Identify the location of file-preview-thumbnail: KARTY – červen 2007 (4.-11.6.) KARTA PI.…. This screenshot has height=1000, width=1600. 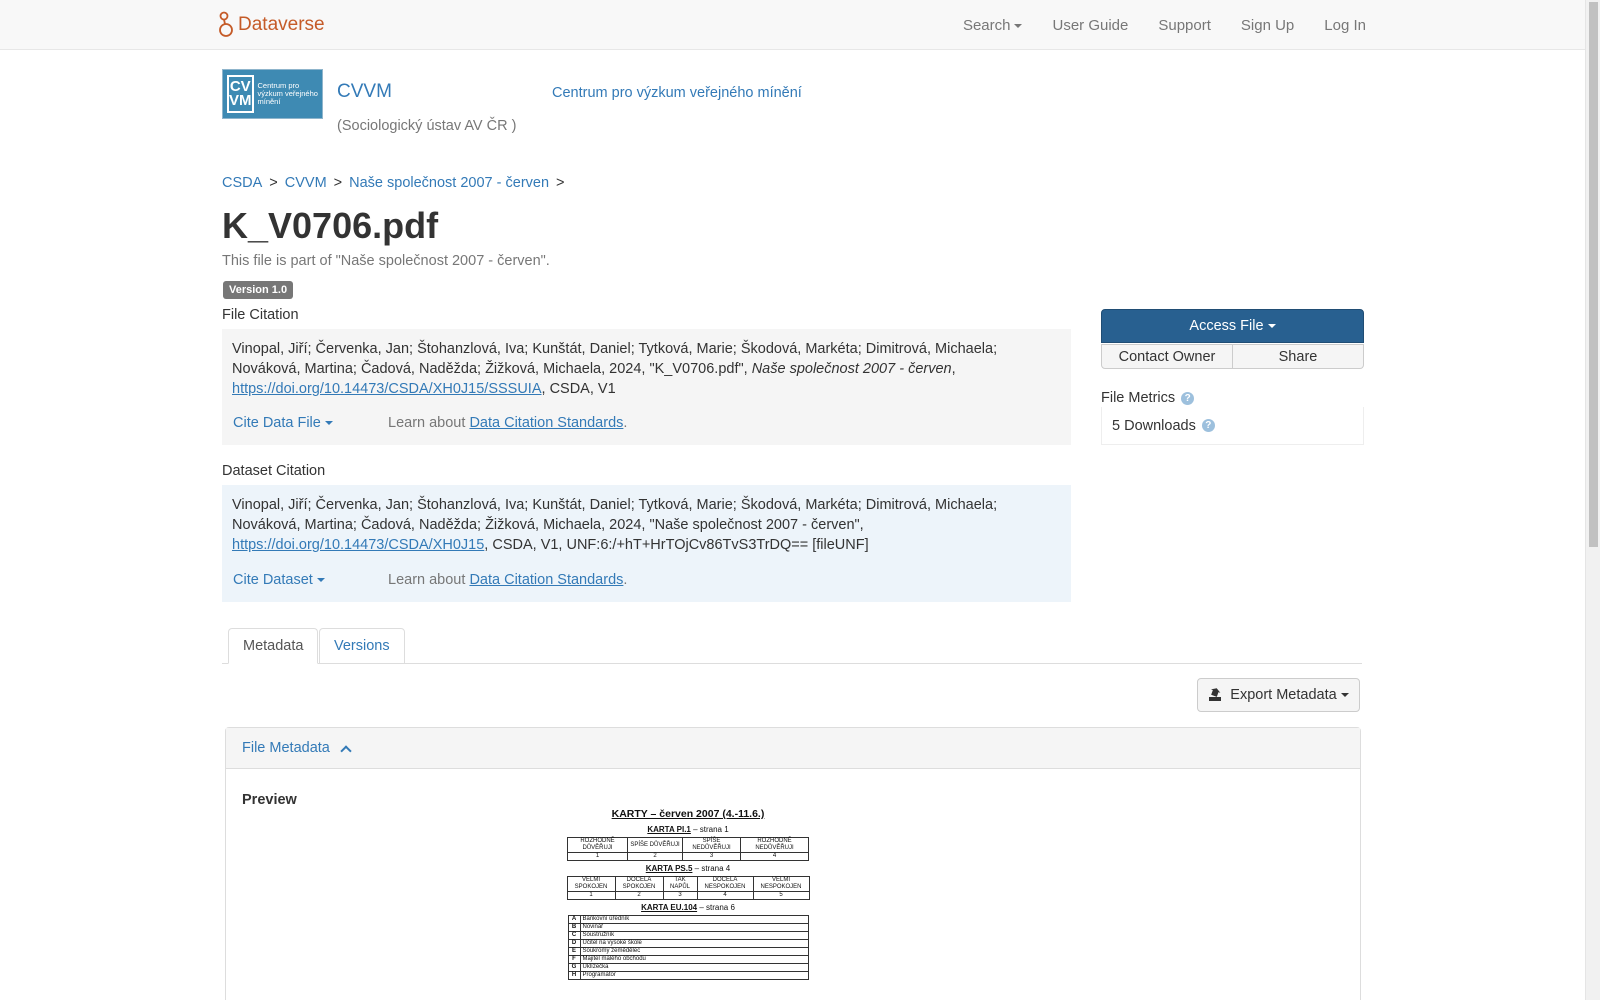
(688, 894).